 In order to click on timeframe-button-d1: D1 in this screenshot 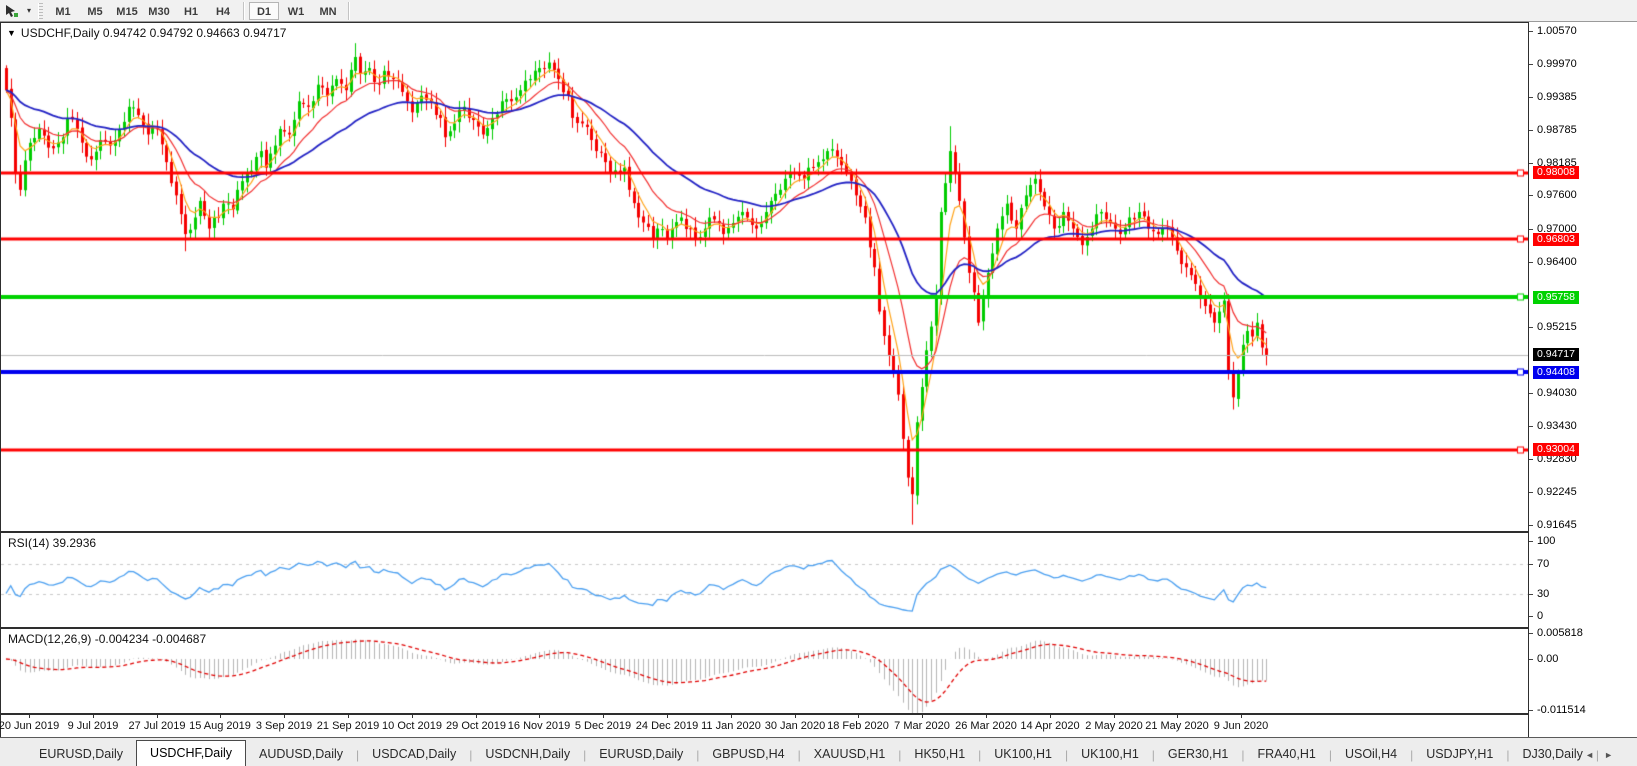, I will do `click(264, 10)`.